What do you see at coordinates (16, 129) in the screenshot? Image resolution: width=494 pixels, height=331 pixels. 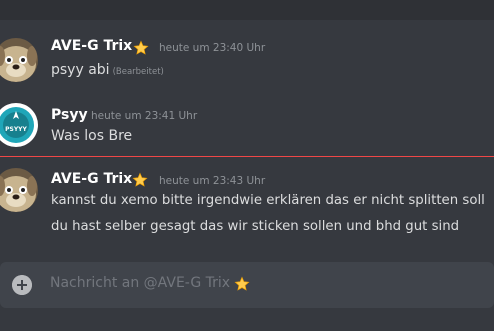 I see `avatar-logo-text: PSYYY` at bounding box center [16, 129].